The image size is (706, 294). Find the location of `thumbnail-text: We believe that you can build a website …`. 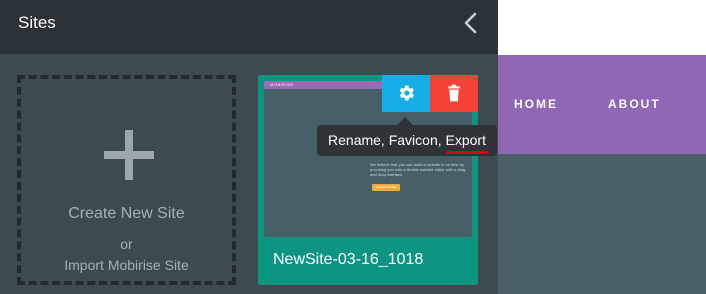

thumbnail-text: We believe that you can build a website … is located at coordinates (418, 169).